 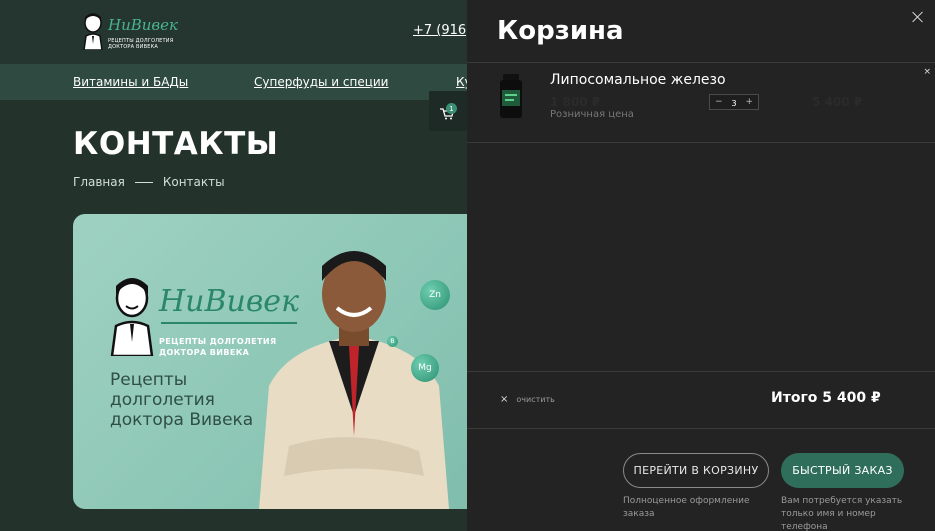 What do you see at coordinates (638, 80) in the screenshot?
I see `product-name: Липосомальное железо` at bounding box center [638, 80].